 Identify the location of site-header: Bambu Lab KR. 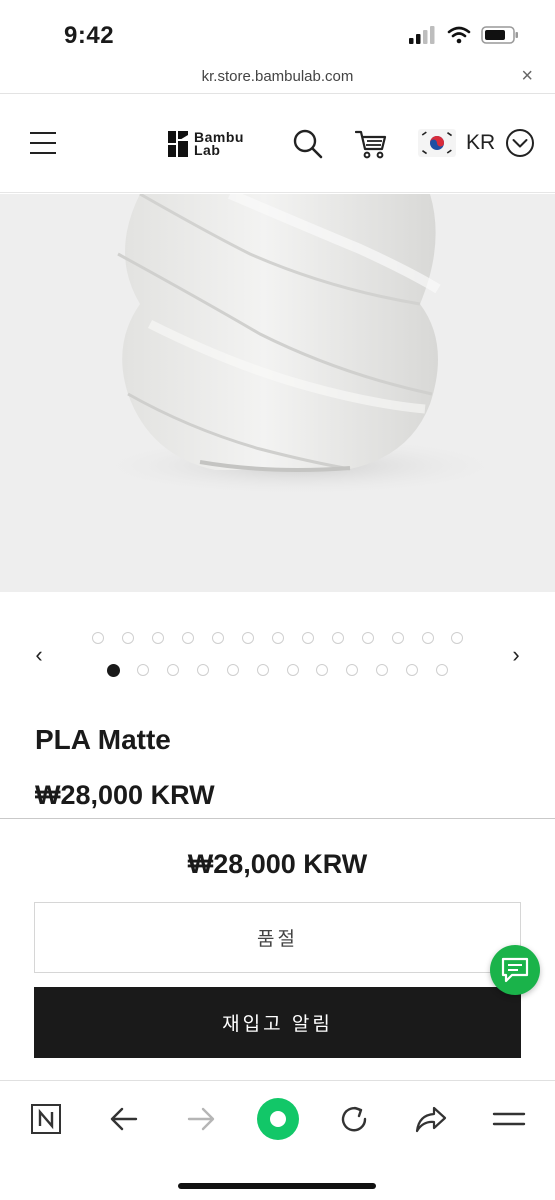
(277, 144).